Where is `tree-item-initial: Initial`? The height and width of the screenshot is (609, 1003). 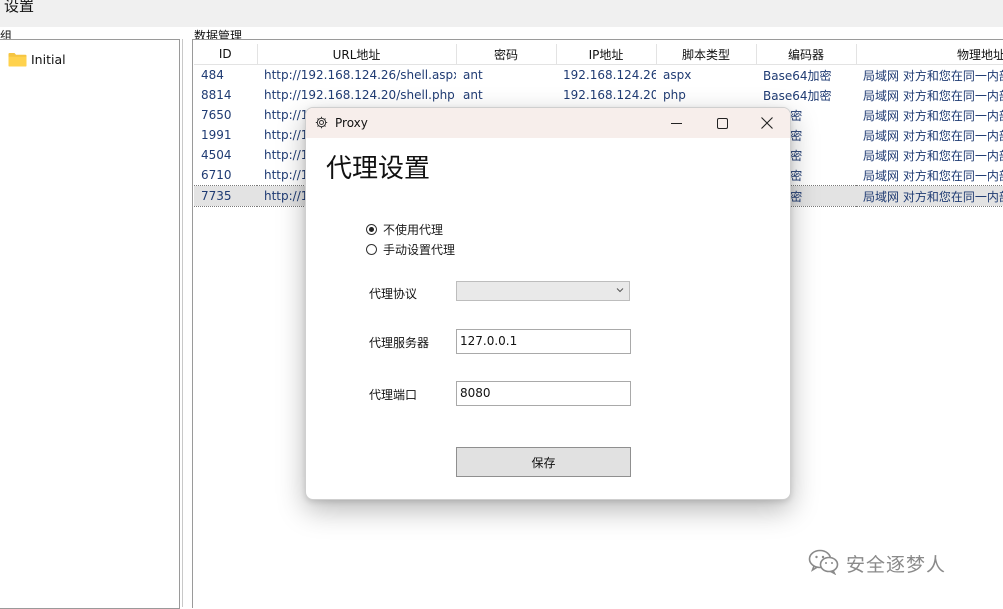 tree-item-initial: Initial is located at coordinates (37, 59).